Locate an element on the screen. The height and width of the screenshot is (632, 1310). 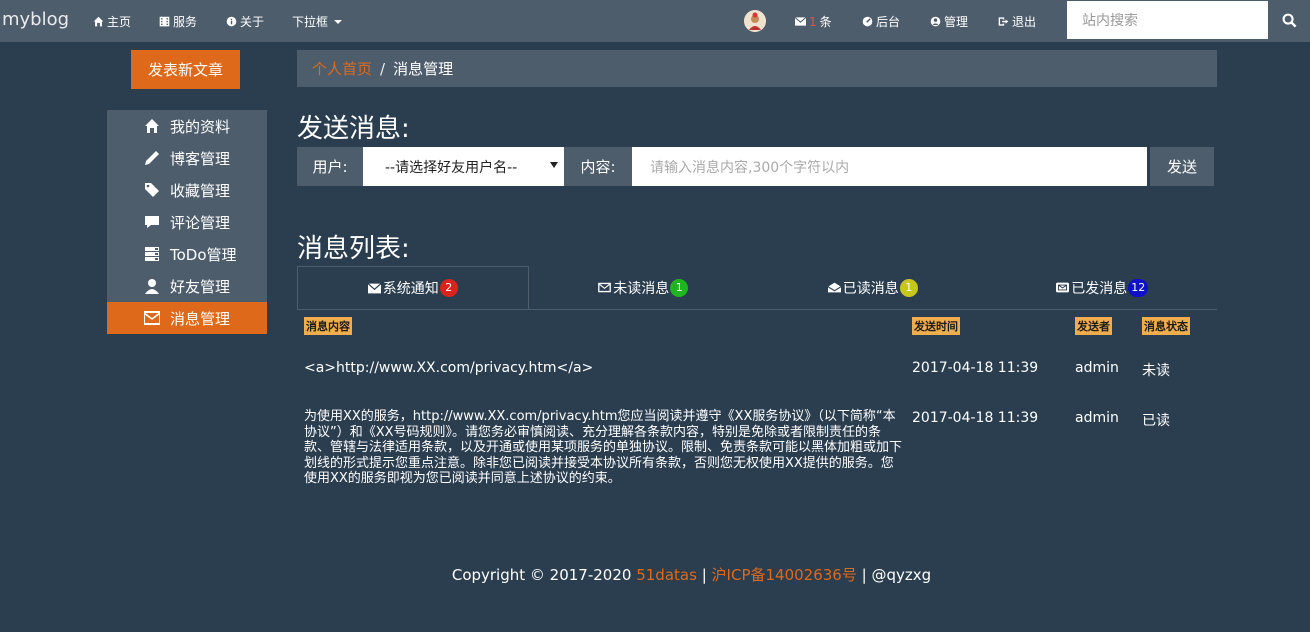
nav-backend: 后台 is located at coordinates (881, 21).